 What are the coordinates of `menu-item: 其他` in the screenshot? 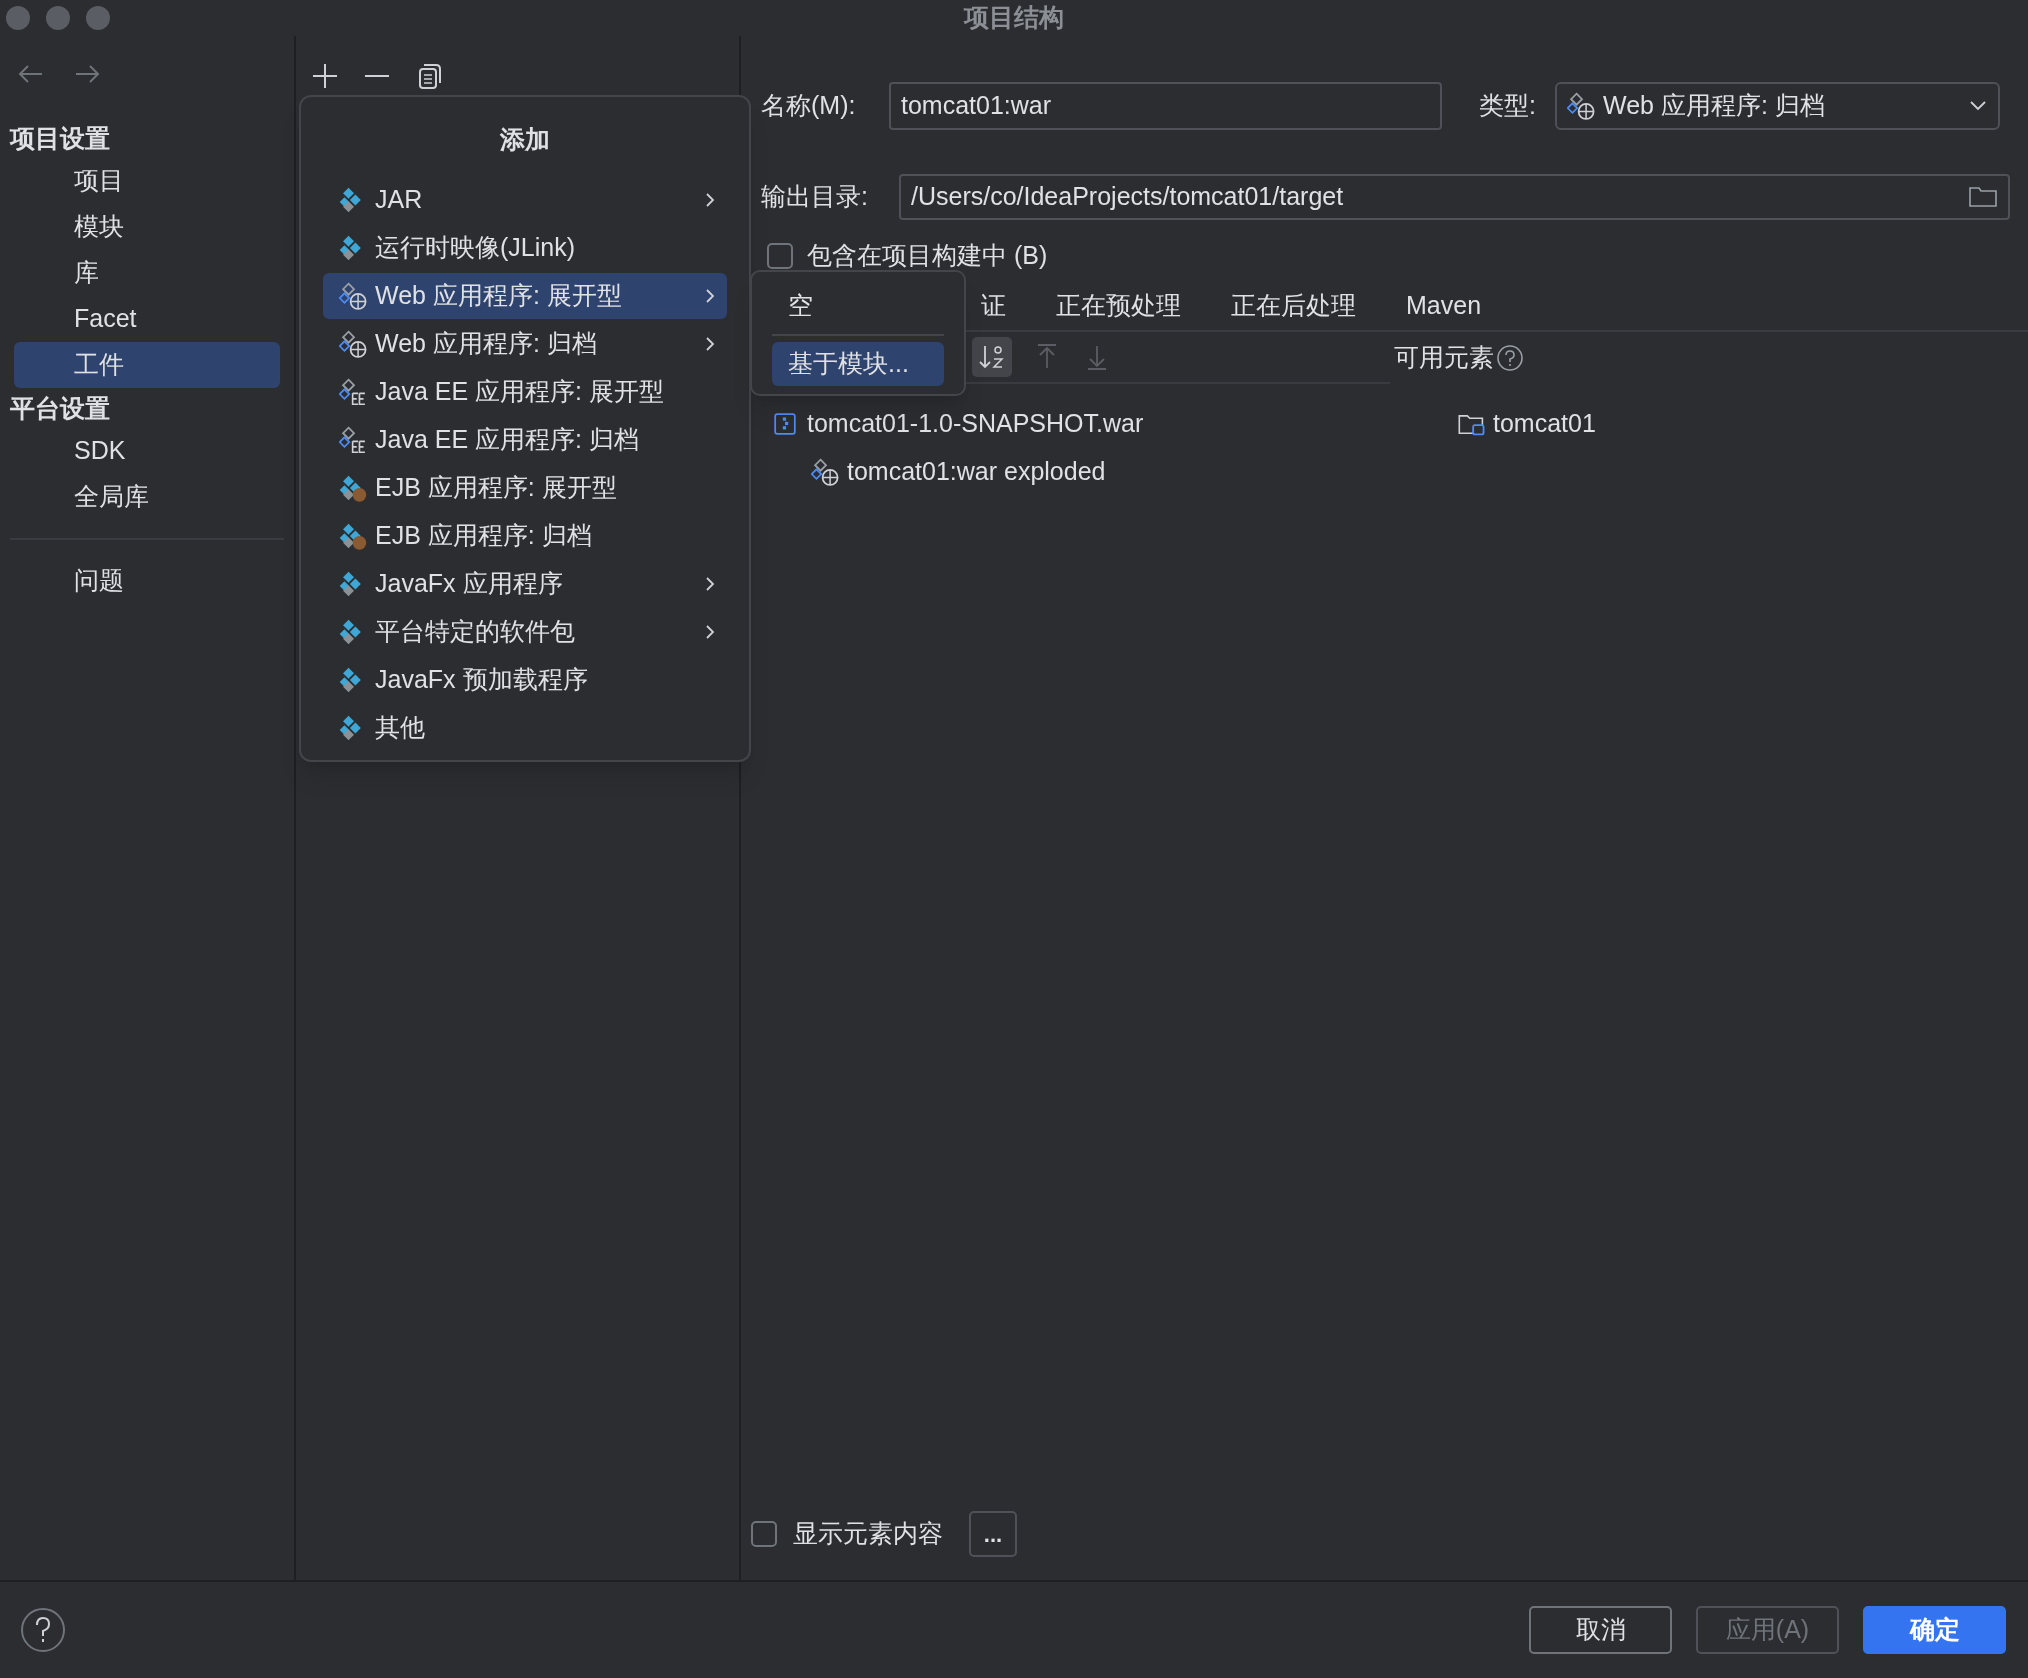 It's located at (525, 727).